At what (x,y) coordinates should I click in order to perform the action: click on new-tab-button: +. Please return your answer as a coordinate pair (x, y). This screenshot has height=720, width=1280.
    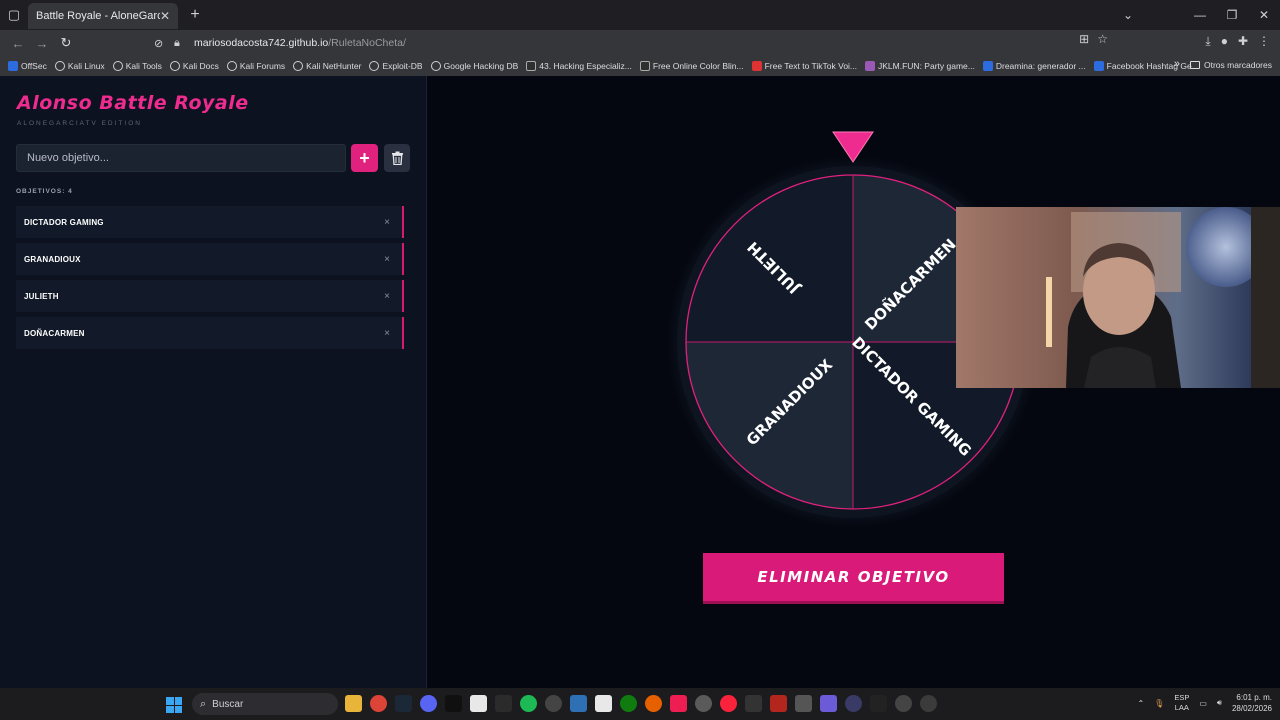
    Looking at the image, I should click on (195, 15).